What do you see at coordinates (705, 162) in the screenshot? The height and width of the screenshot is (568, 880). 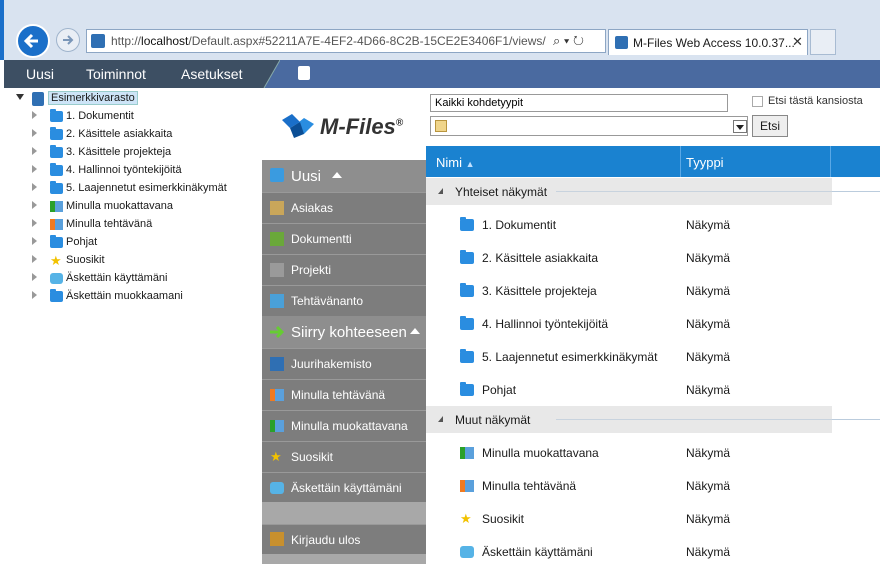 I see `column-type-header: Tyyppi` at bounding box center [705, 162].